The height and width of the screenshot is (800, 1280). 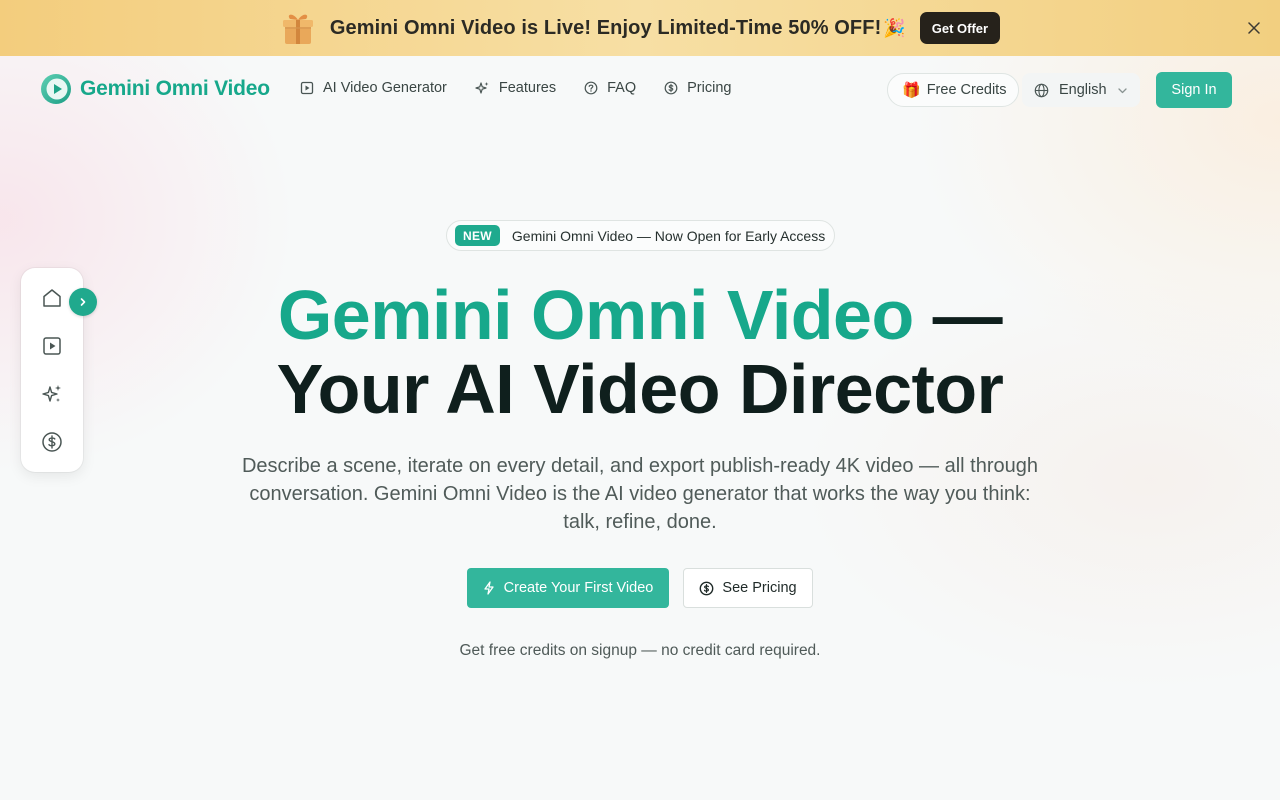 I want to click on help-circle-icon, so click(x=591, y=88).